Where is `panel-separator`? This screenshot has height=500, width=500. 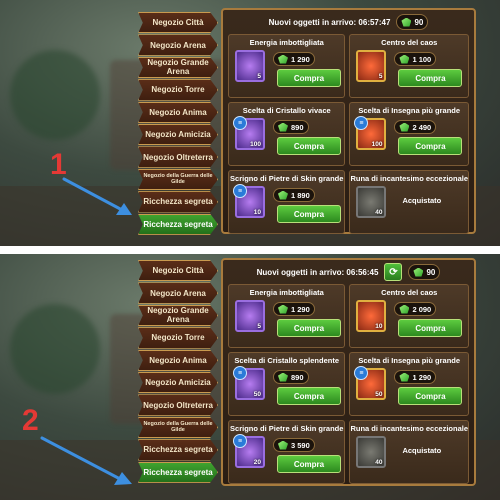 panel-separator is located at coordinates (250, 250).